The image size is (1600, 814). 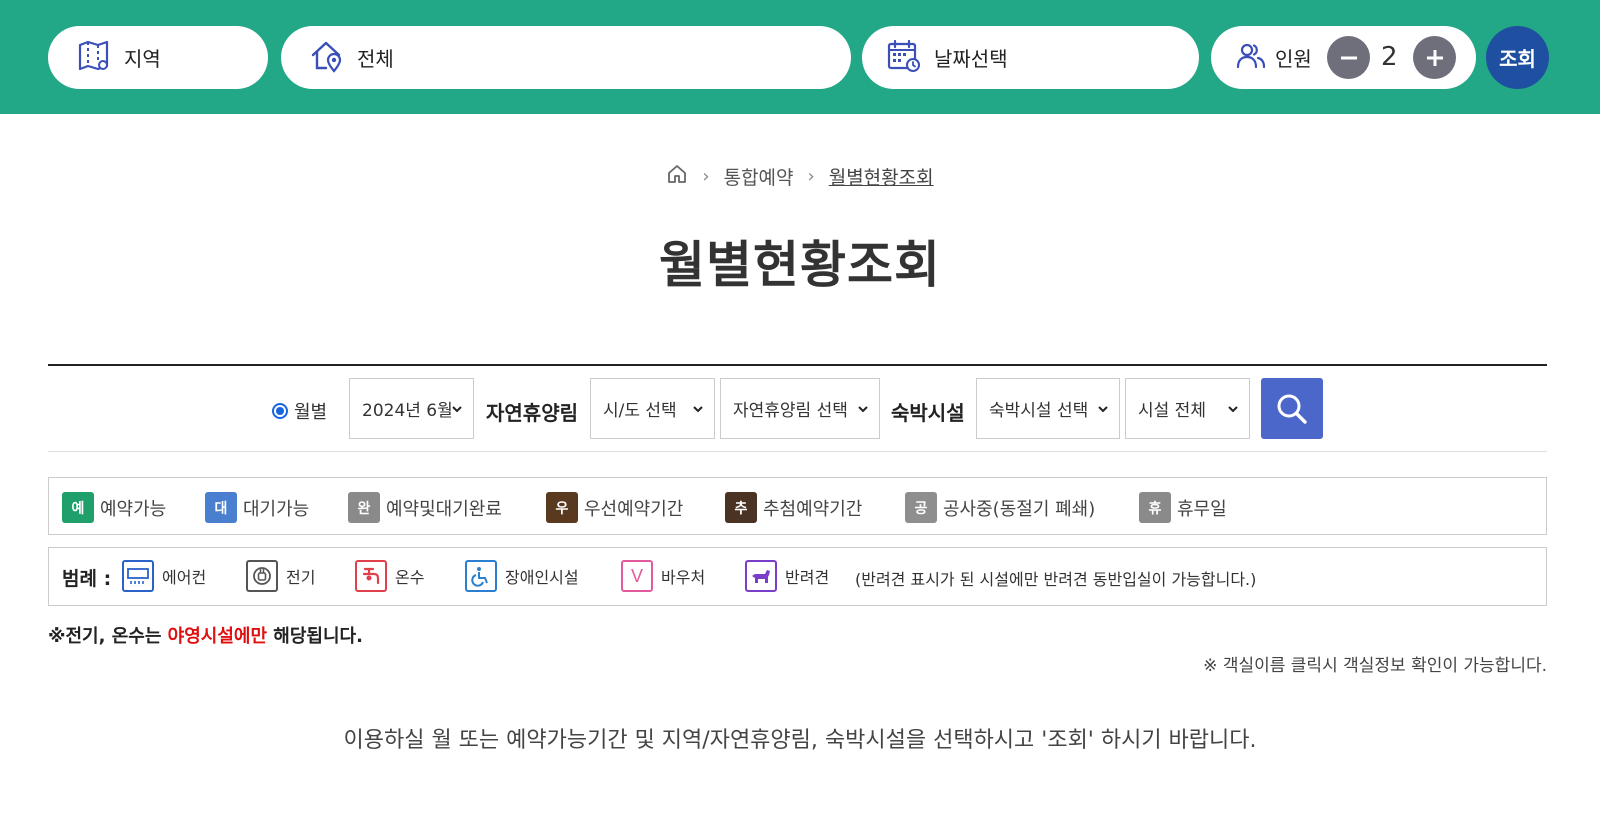 I want to click on monthly-radio-label: 월별, so click(x=311, y=412).